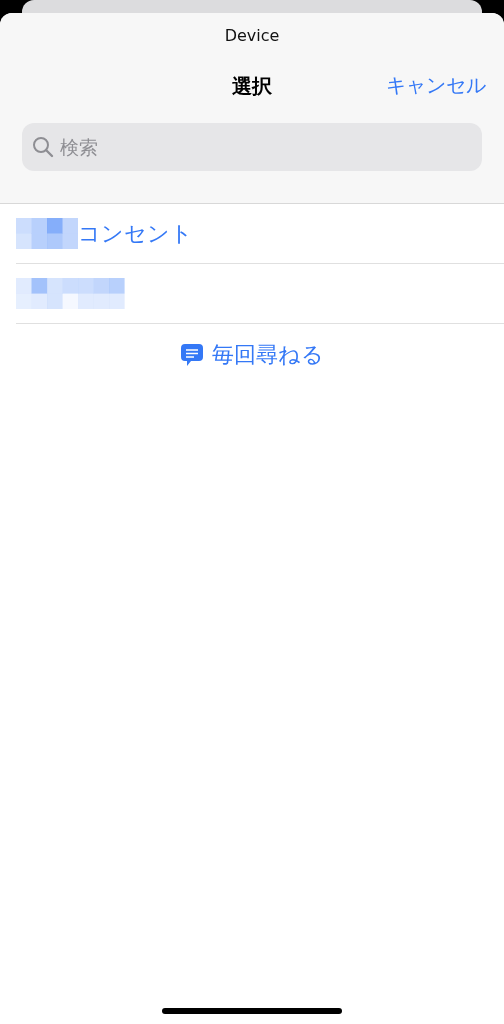 The width and height of the screenshot is (504, 1024). Describe the element at coordinates (252, 36) in the screenshot. I see `sheet-subtitle: Device` at that location.